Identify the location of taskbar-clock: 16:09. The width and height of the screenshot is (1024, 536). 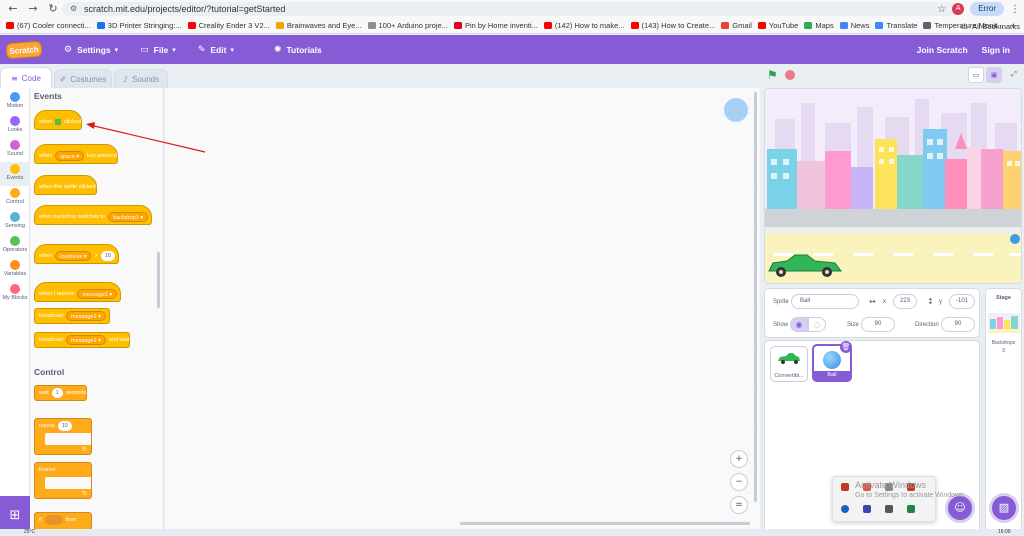
(1004, 532).